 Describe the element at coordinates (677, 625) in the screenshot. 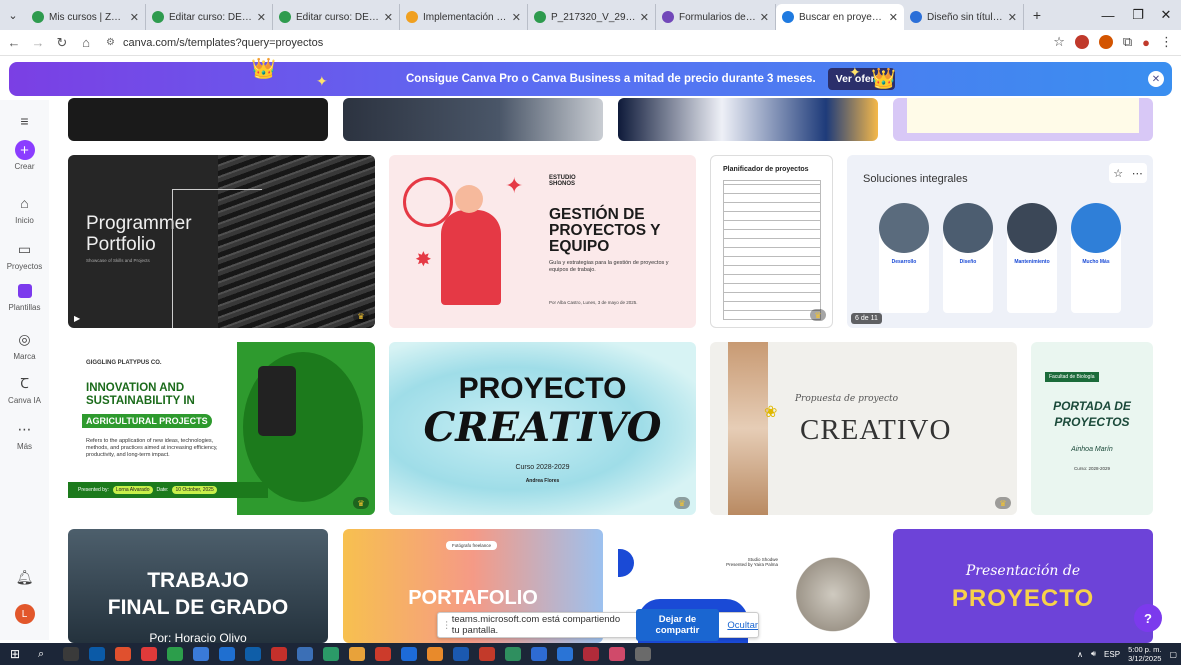

I see `stop-sharing-button: Dejar de compartir` at that location.